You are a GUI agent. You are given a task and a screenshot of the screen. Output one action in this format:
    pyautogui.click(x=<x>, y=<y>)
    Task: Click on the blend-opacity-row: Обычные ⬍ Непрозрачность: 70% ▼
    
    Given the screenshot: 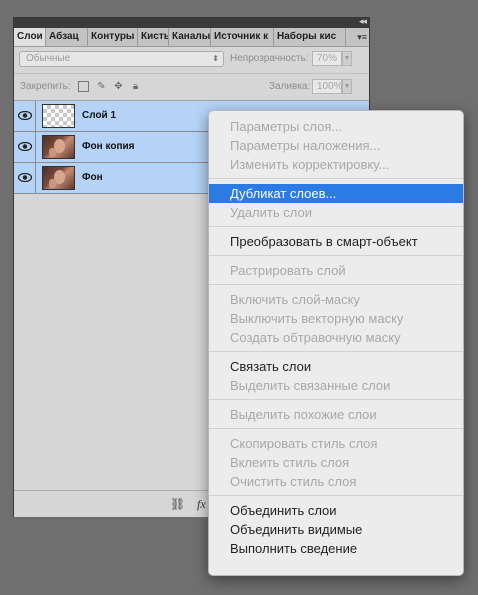 What is the action you would take?
    pyautogui.click(x=191, y=60)
    